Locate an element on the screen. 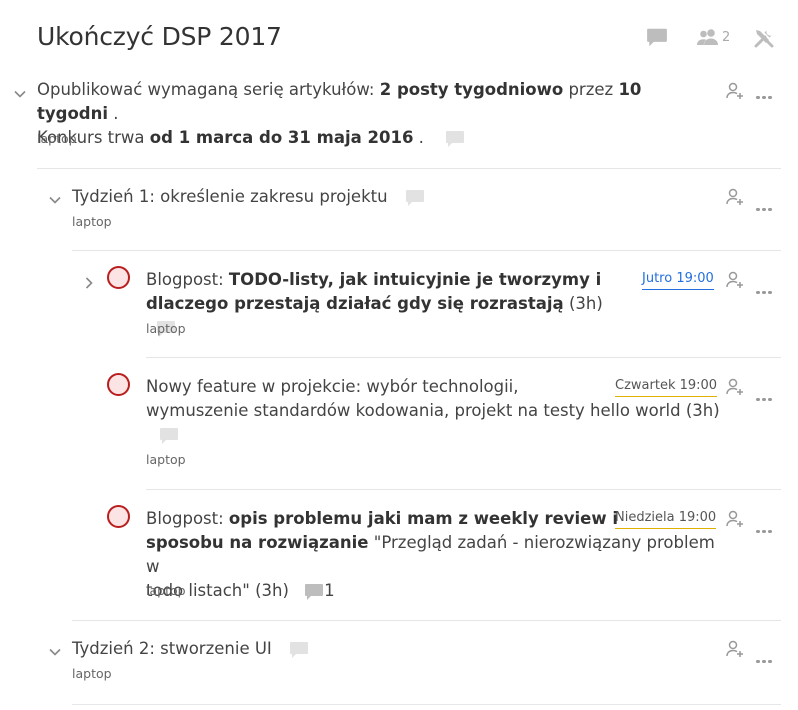  comments-button: 1 is located at coordinates (319, 590).